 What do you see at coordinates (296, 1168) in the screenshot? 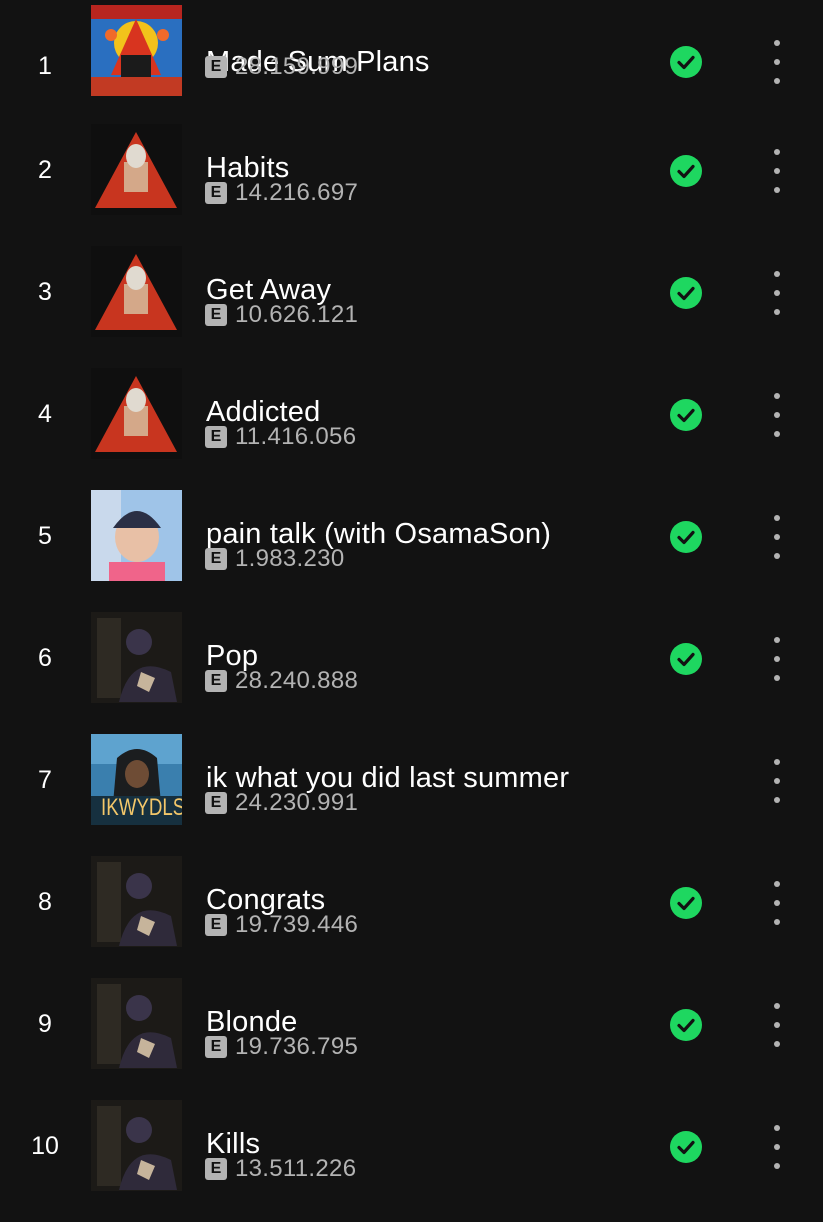
I see `play-count: 13.511.226` at bounding box center [296, 1168].